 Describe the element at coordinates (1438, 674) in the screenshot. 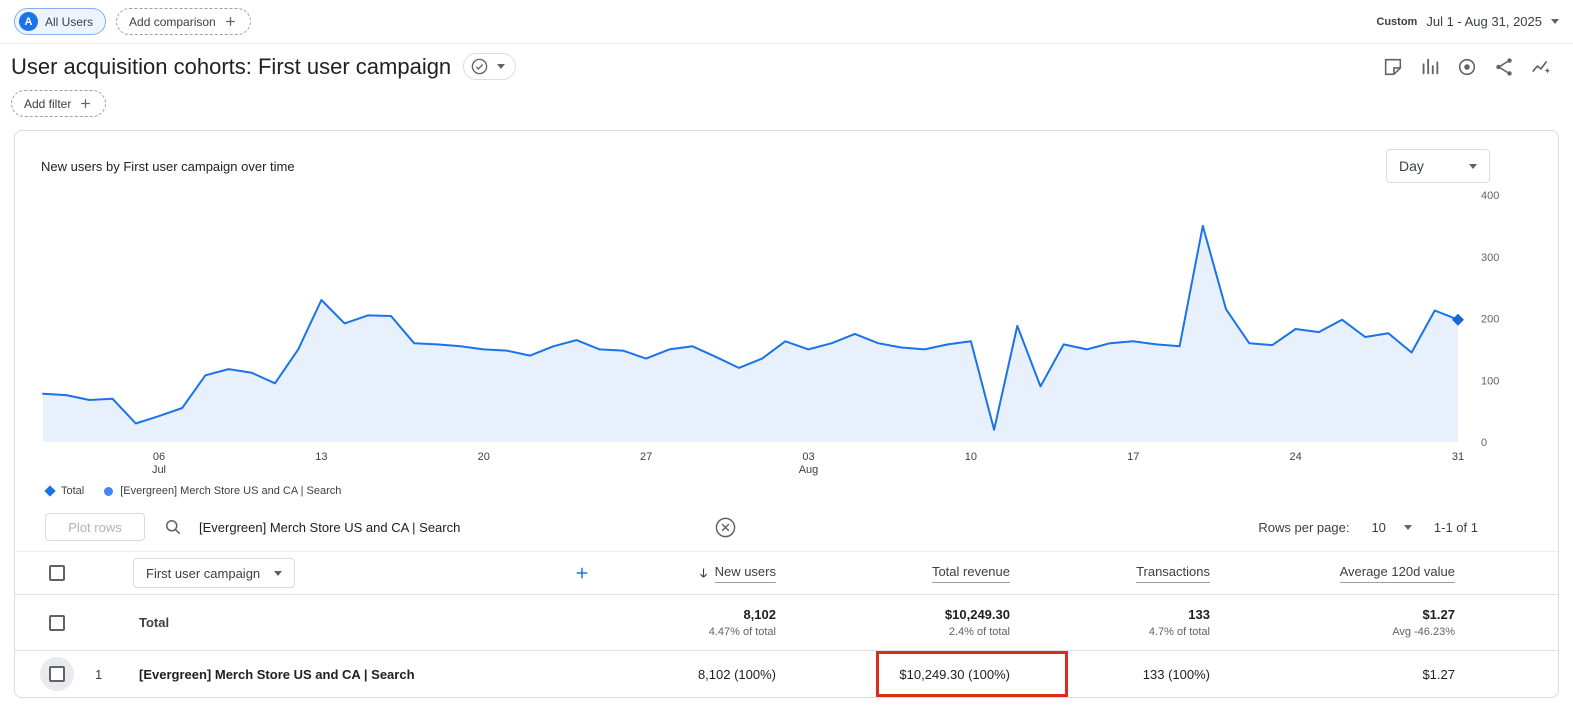

I see `row-avg-120d-value: $1.27` at that location.